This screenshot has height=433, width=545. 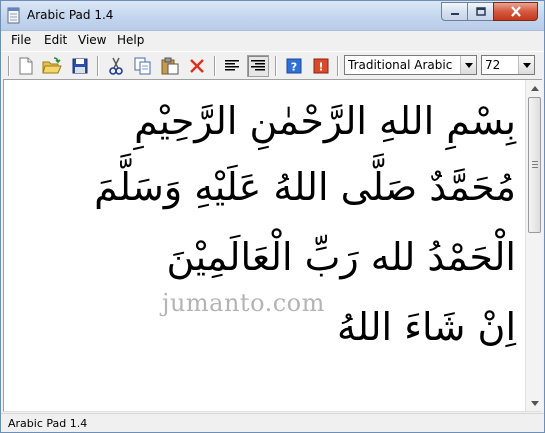 I want to click on close-icon, so click(x=515, y=11).